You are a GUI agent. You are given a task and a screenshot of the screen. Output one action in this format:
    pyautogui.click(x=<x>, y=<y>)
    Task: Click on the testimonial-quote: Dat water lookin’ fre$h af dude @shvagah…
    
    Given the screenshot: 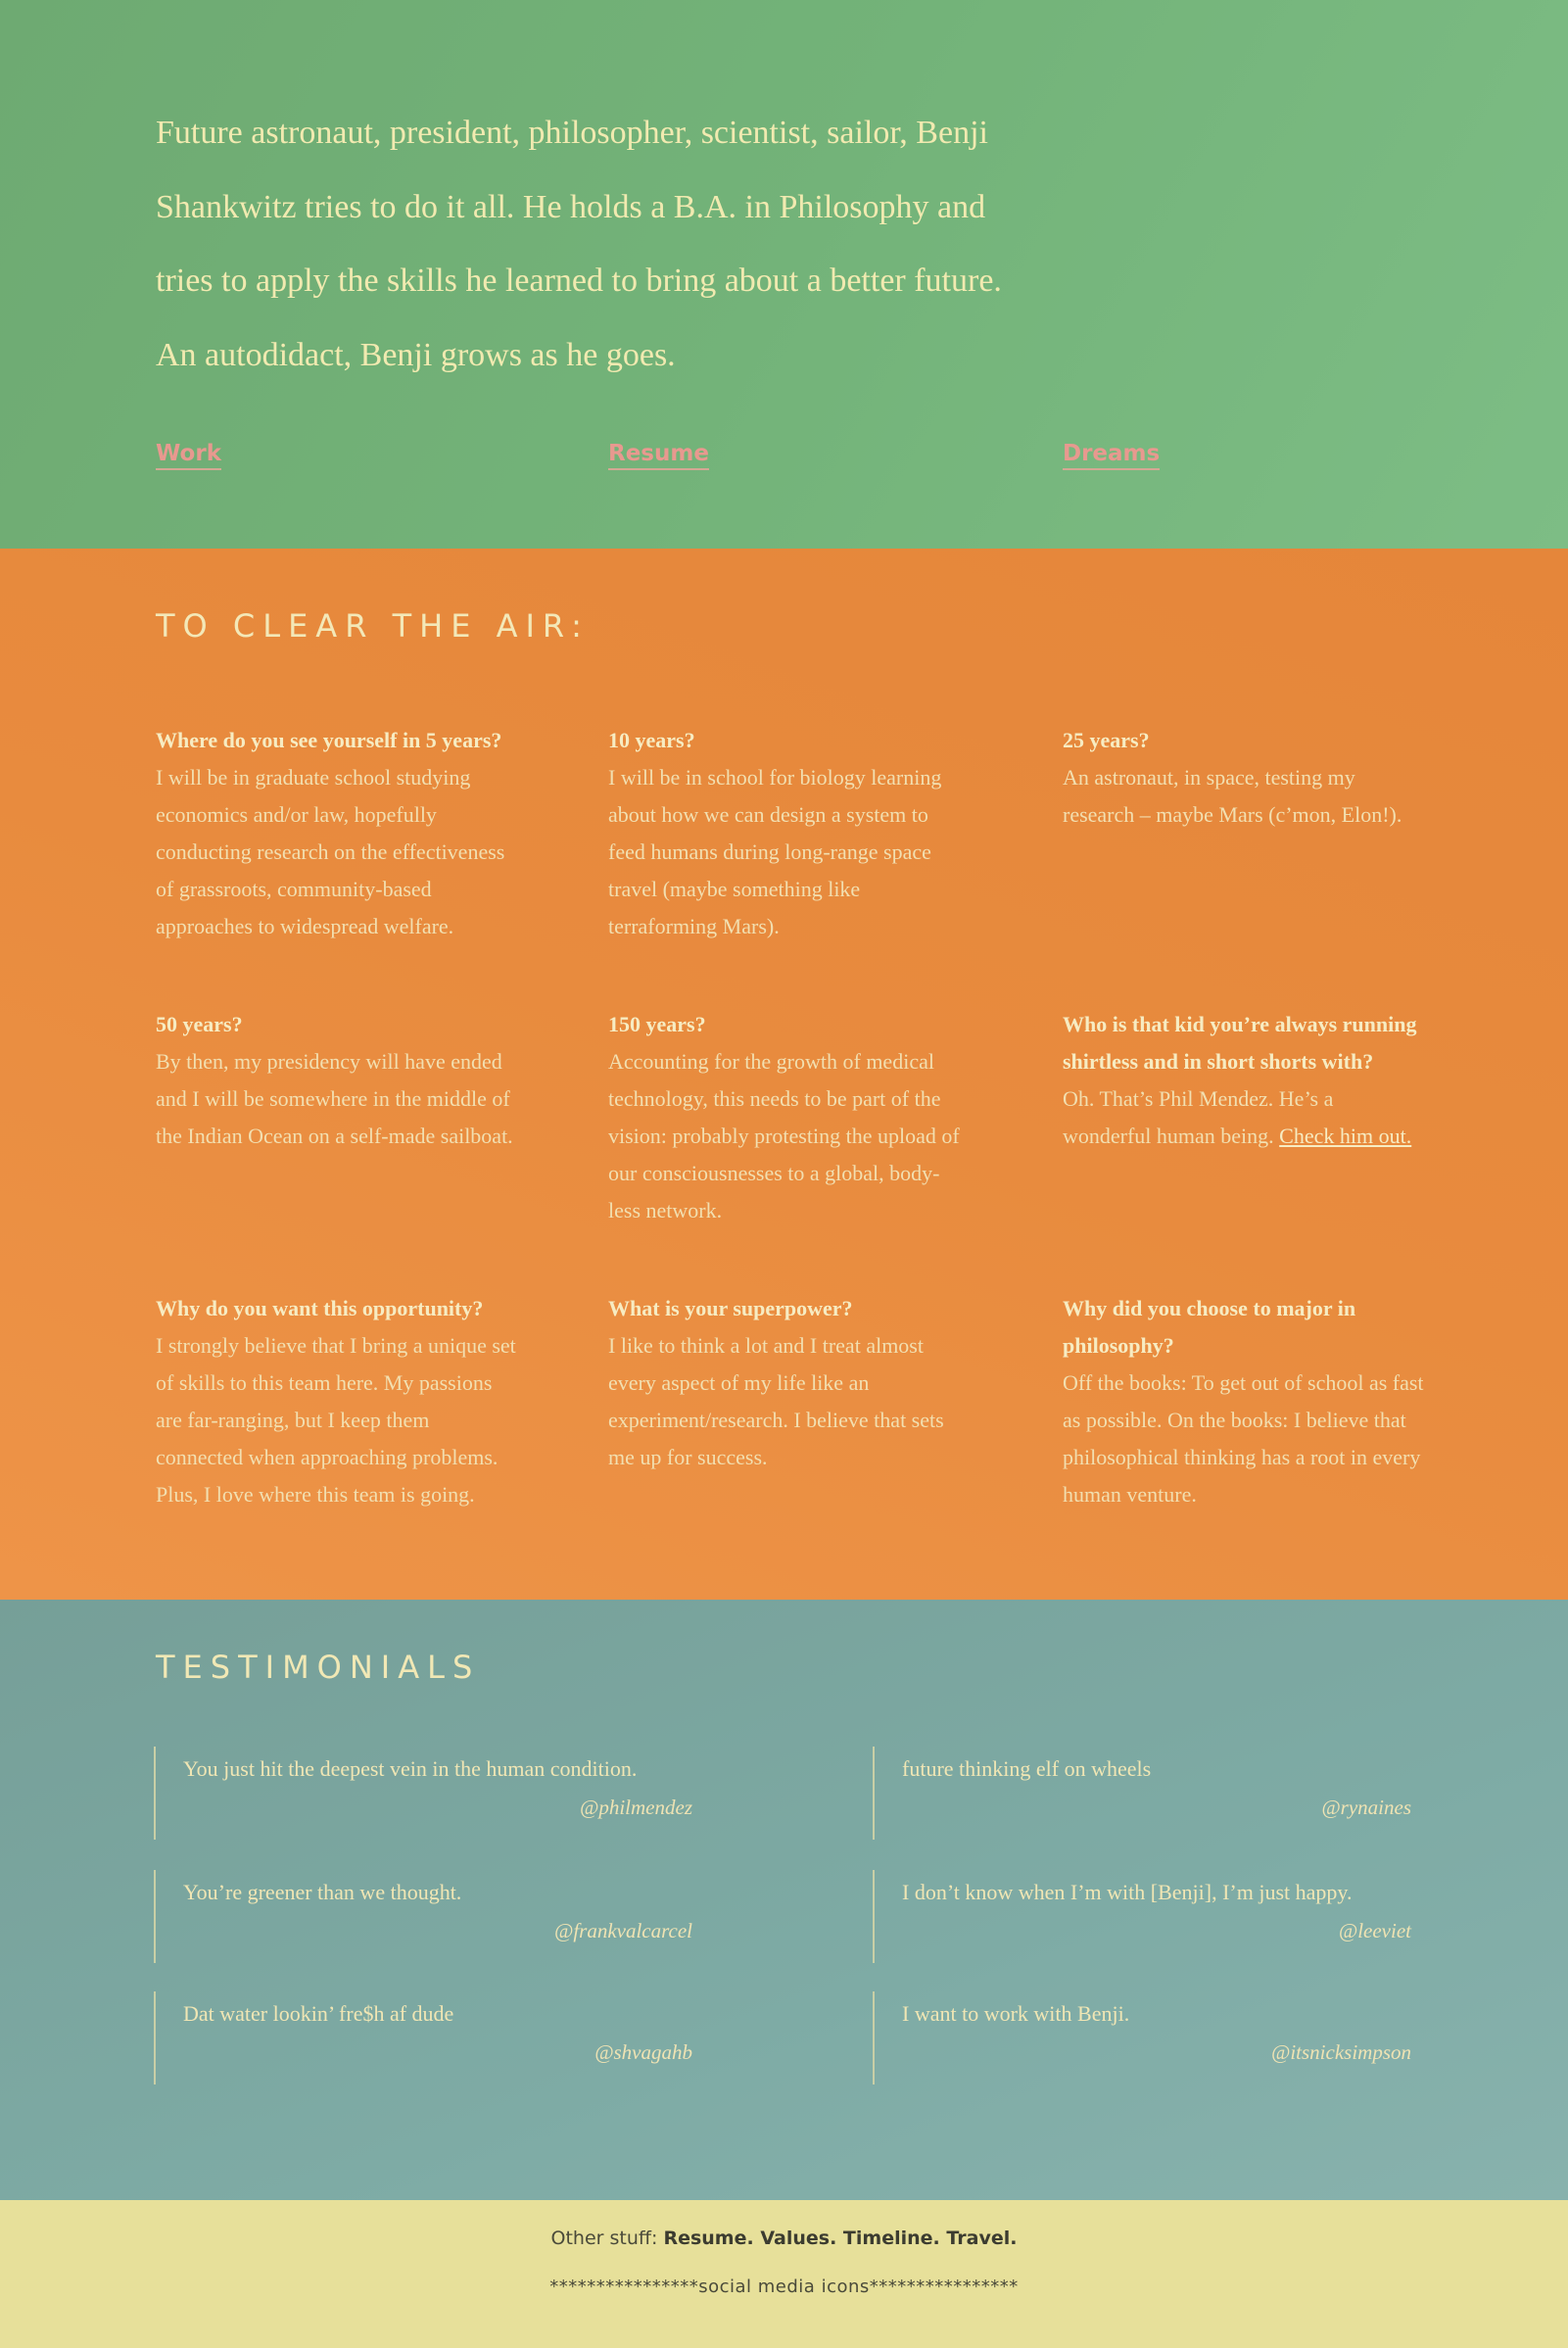 What is the action you would take?
    pyautogui.click(x=428, y=2037)
    